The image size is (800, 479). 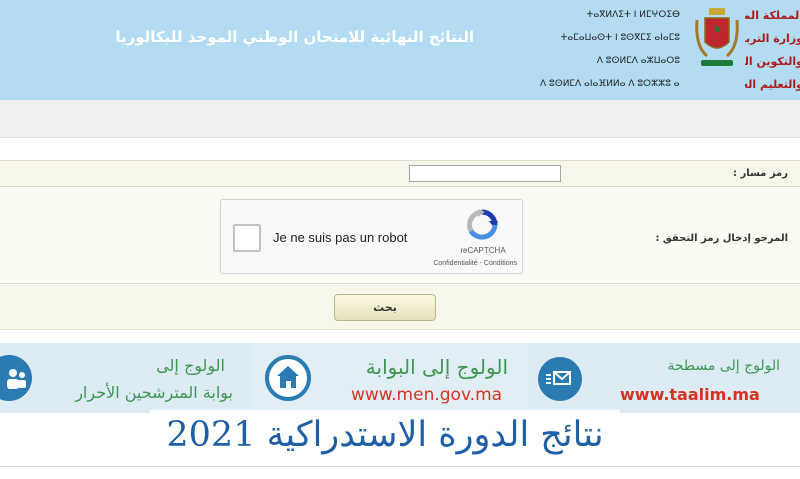 What do you see at coordinates (400, 119) in the screenshot?
I see `nav-band` at bounding box center [400, 119].